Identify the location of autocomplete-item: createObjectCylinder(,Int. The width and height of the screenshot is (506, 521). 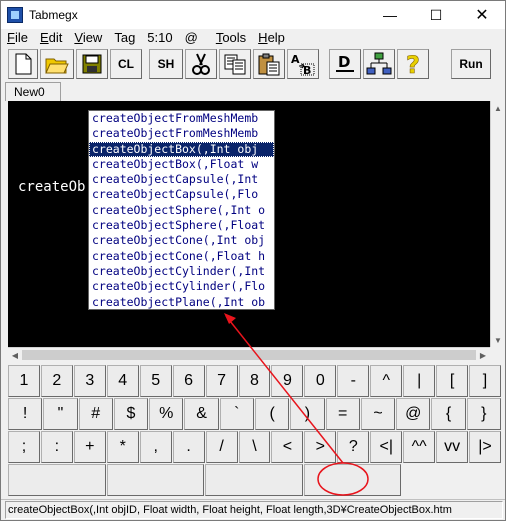
(181, 271).